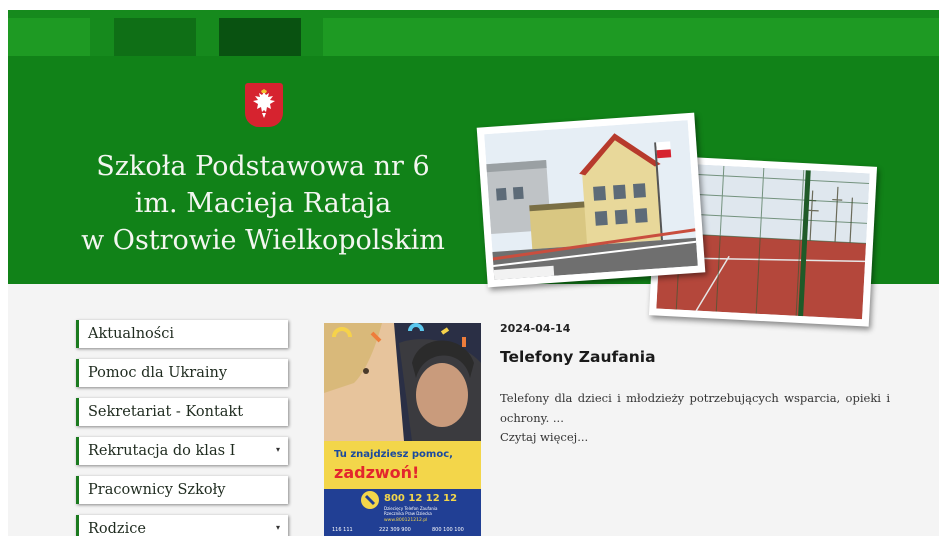 Image resolution: width=939 pixels, height=536 pixels. I want to click on menu-item-pomoc-dla-ukrainy: Pomoc dla Ukrainy, so click(182, 373).